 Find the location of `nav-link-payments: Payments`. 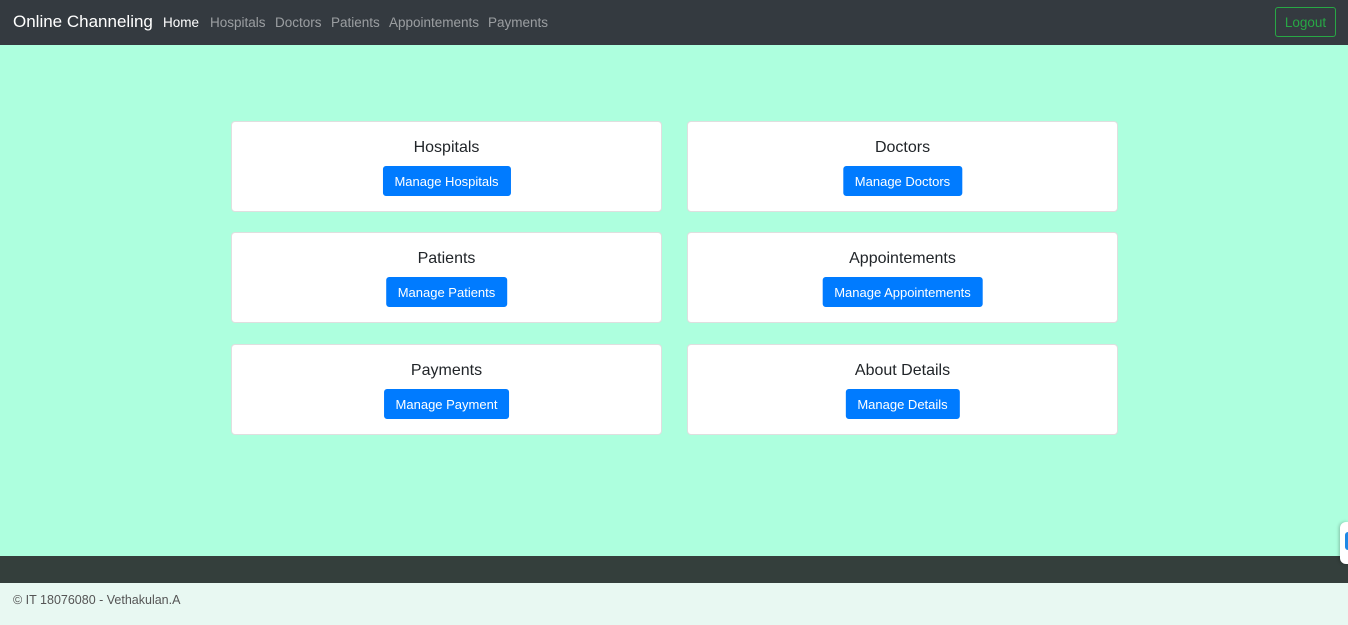

nav-link-payments: Payments is located at coordinates (518, 22).